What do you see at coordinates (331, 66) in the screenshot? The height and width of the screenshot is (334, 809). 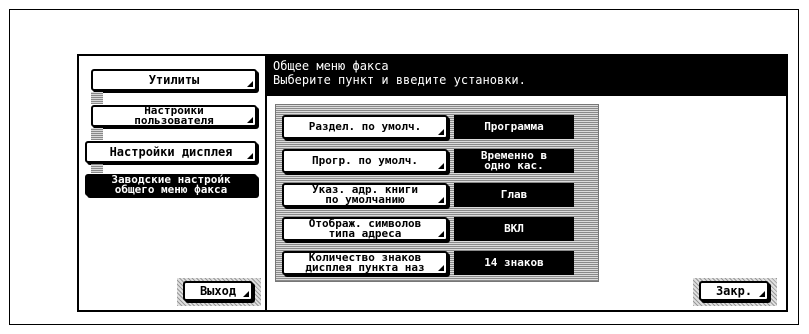 I see `page-title: Общее меню факса` at bounding box center [331, 66].